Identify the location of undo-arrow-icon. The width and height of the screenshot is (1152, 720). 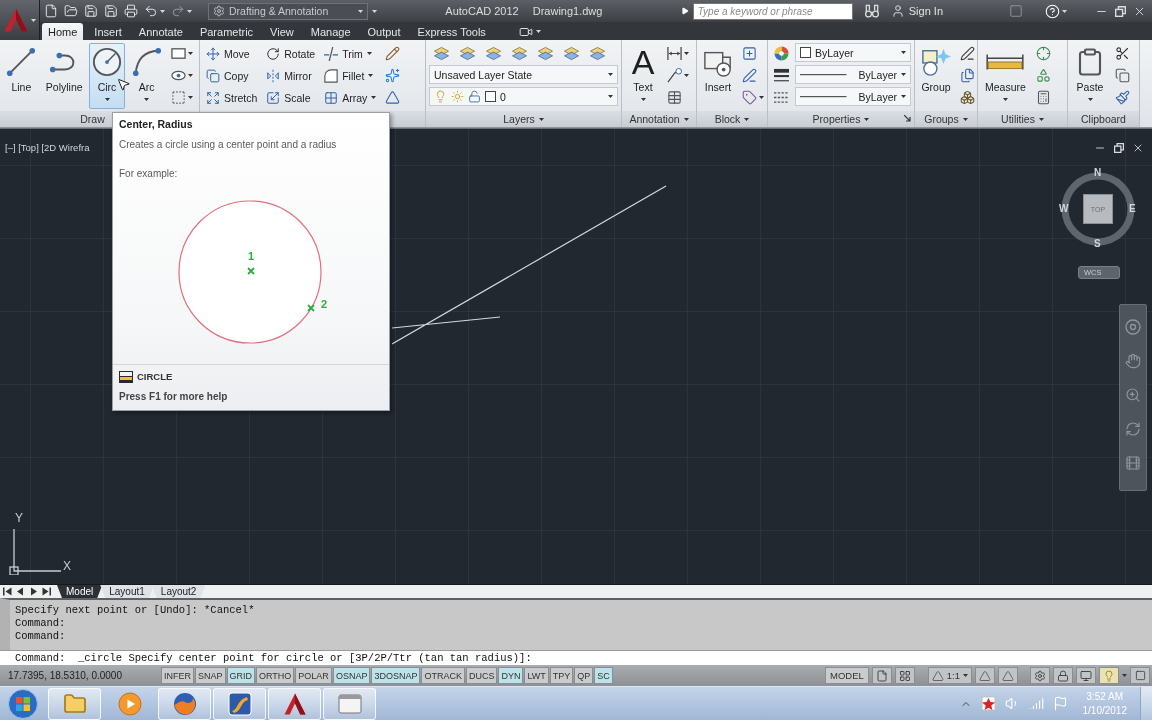
(151, 11).